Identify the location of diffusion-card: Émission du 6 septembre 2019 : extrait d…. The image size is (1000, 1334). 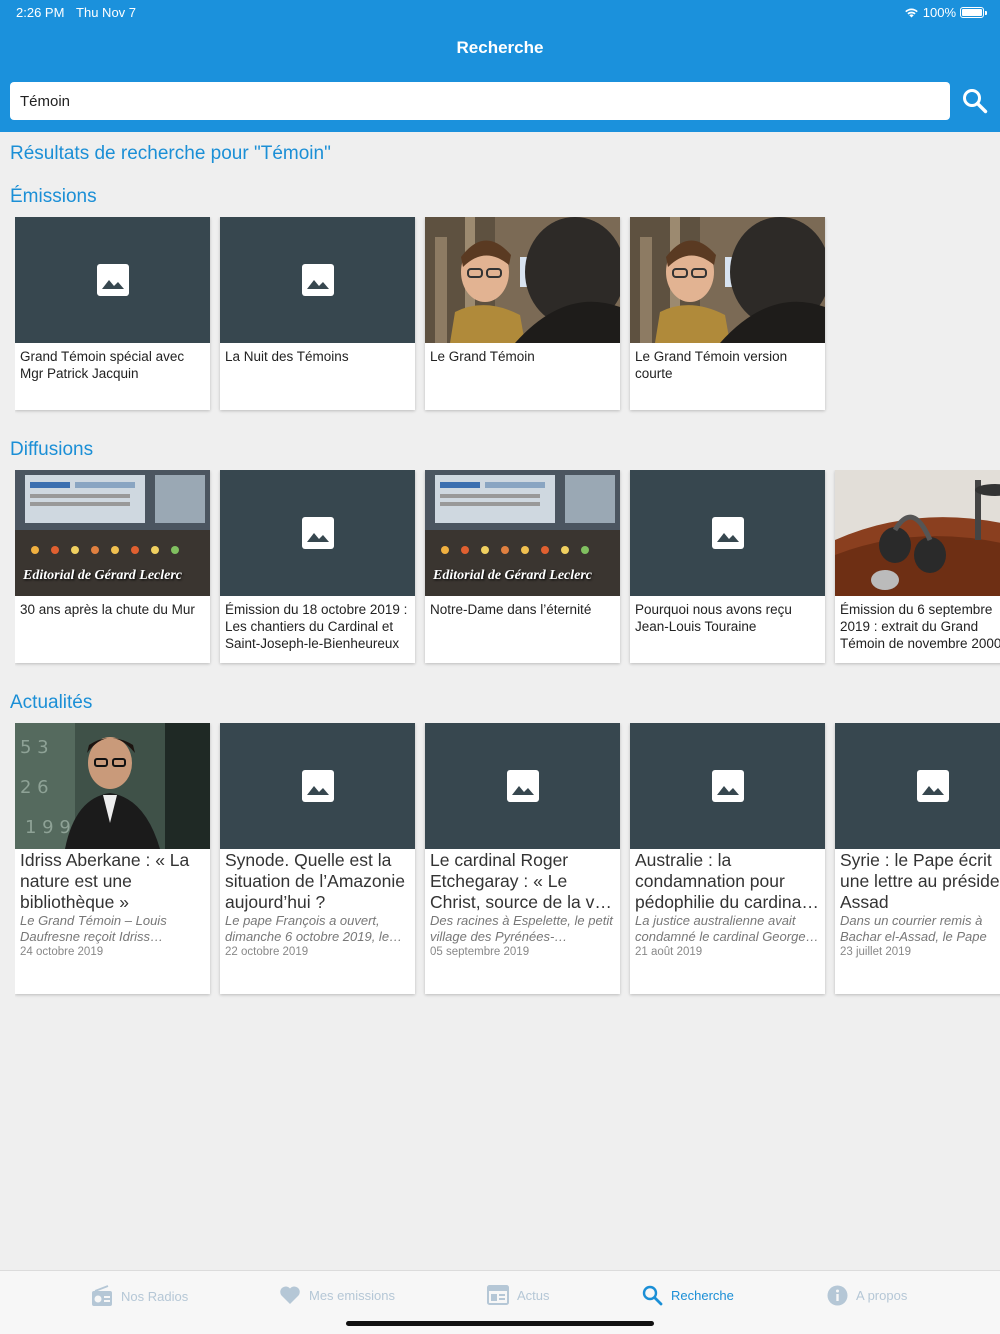
(917, 566).